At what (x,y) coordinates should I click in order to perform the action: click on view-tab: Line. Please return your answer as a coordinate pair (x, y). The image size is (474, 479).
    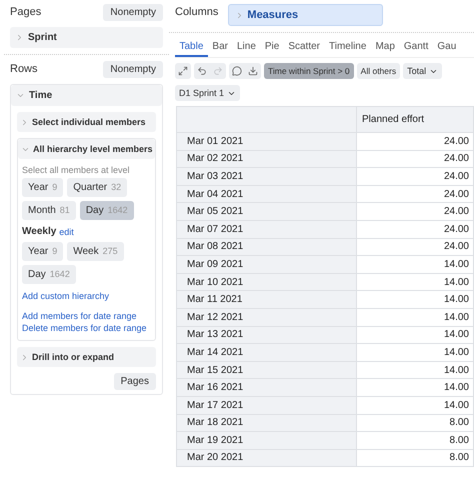
    Looking at the image, I should click on (246, 48).